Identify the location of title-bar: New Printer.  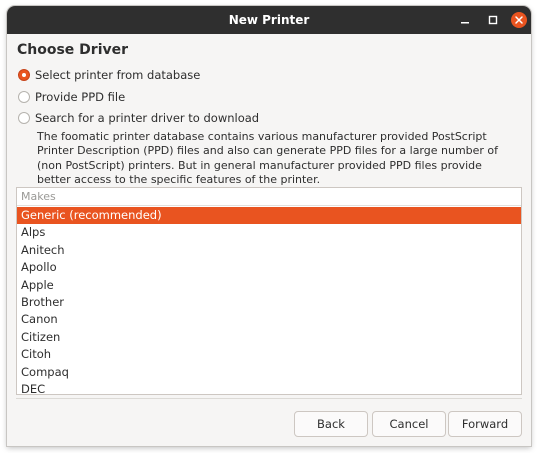
(269, 20).